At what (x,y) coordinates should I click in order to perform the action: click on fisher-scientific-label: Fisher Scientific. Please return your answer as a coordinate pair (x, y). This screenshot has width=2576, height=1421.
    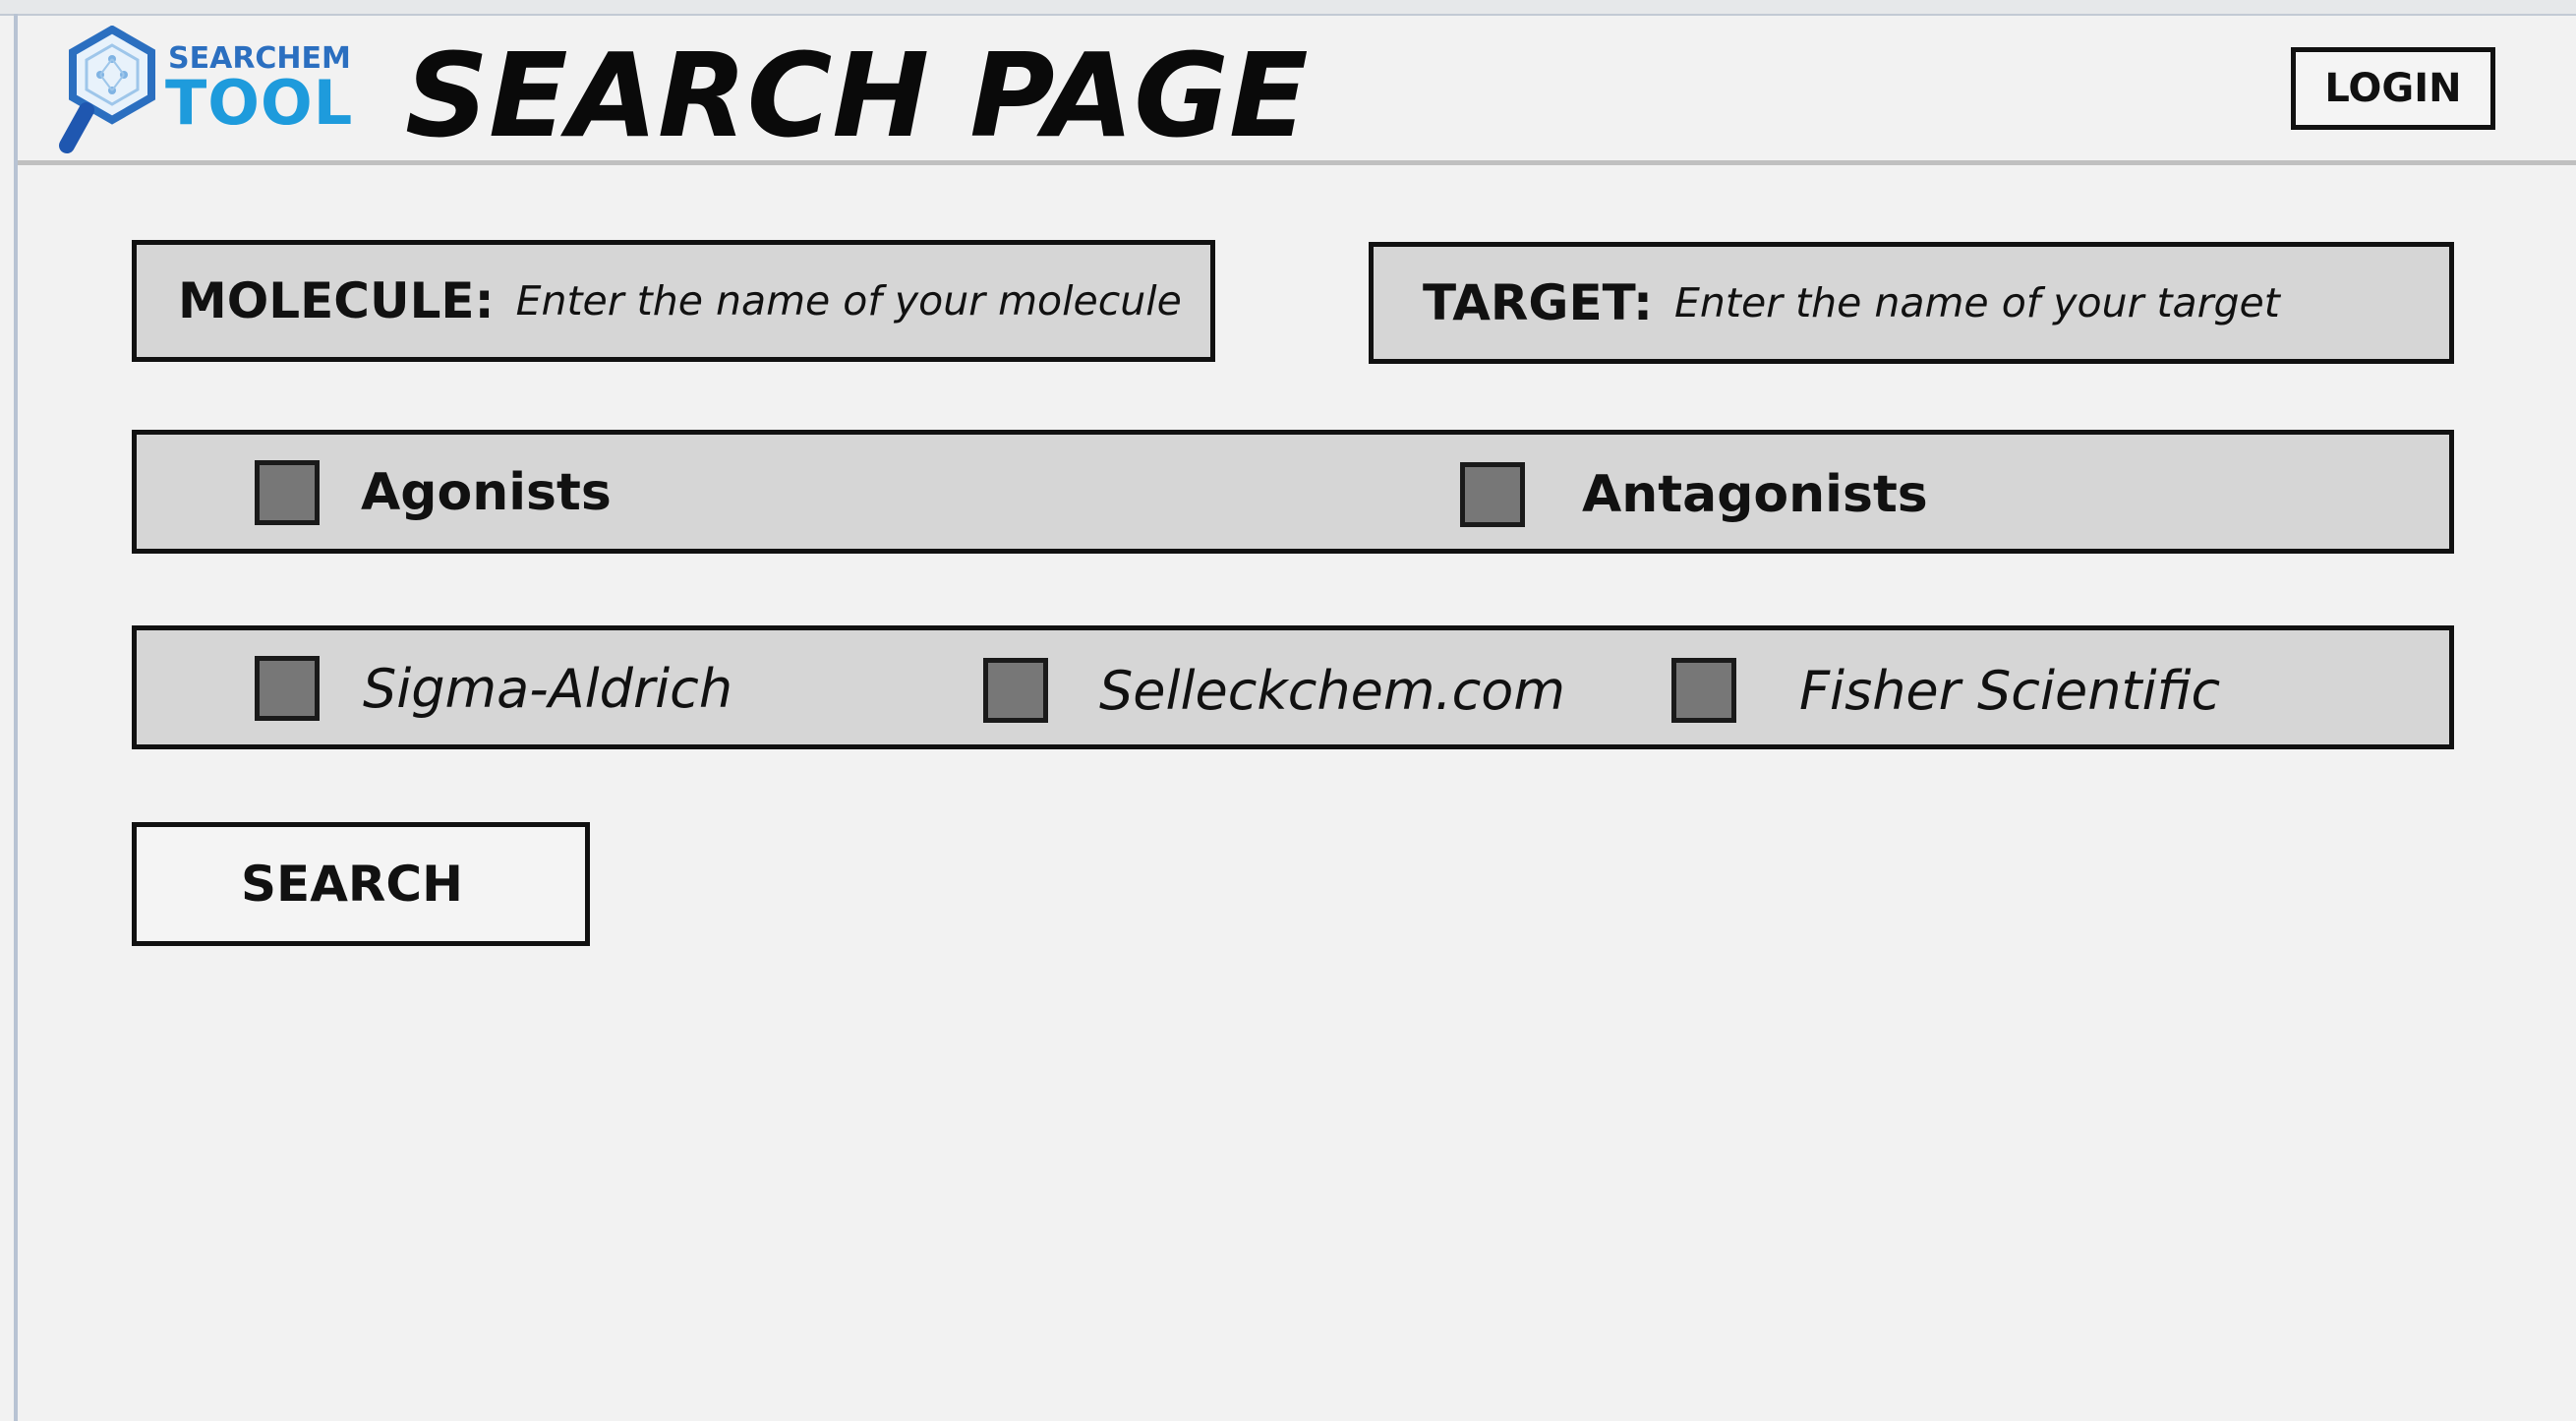
    Looking at the image, I should click on (2010, 690).